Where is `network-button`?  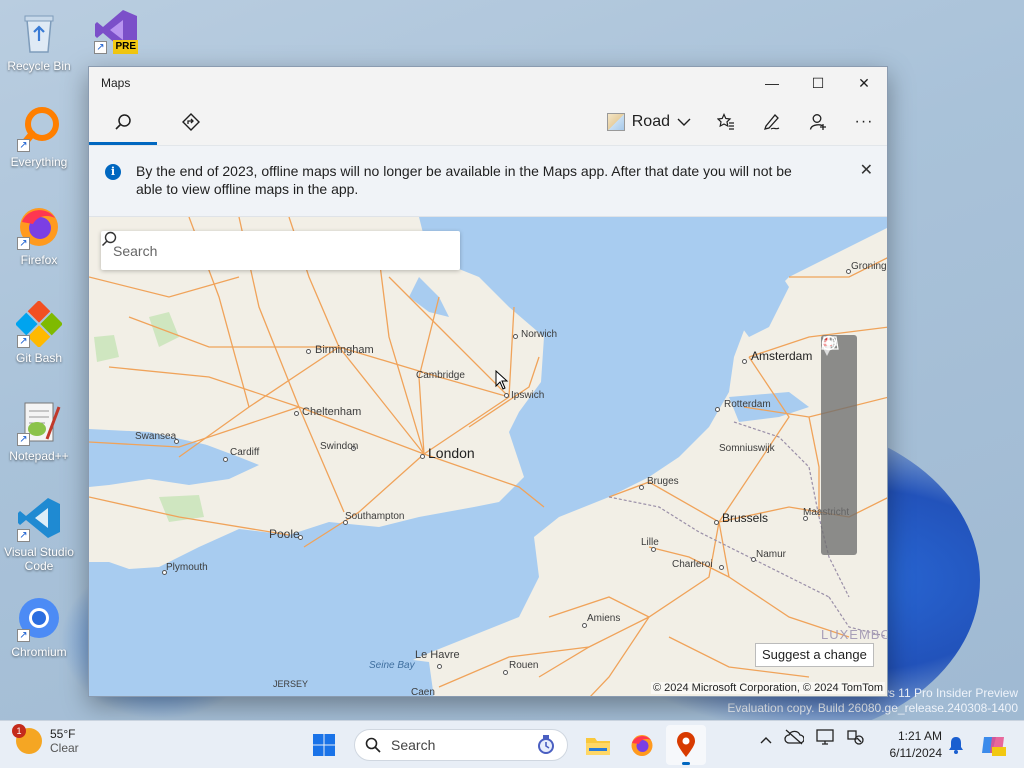
network-button is located at coordinates (855, 738).